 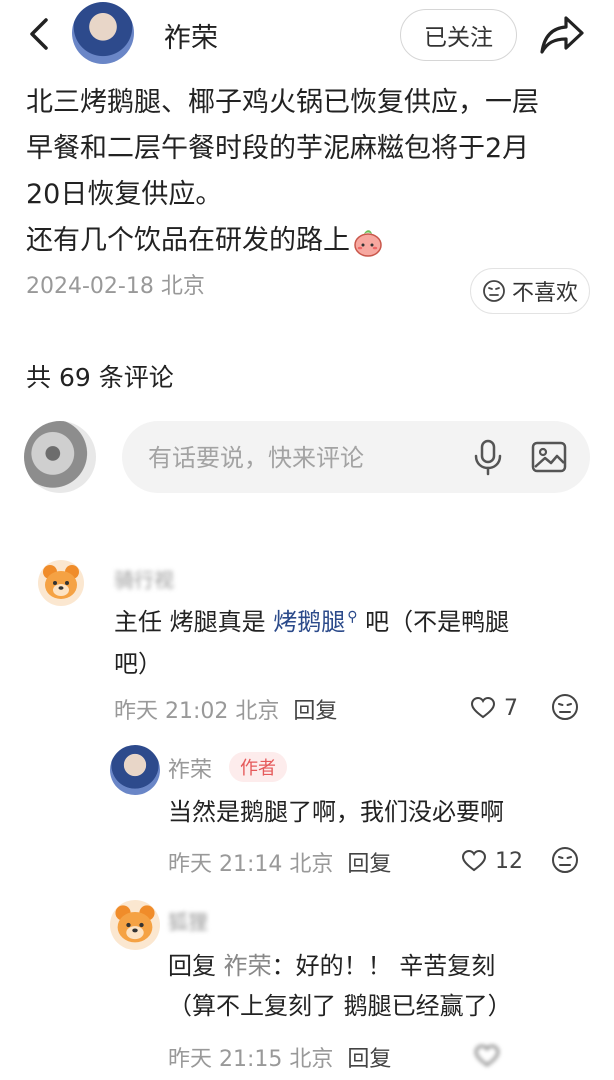 What do you see at coordinates (188, 920) in the screenshot?
I see `commenter-name: 狐狸` at bounding box center [188, 920].